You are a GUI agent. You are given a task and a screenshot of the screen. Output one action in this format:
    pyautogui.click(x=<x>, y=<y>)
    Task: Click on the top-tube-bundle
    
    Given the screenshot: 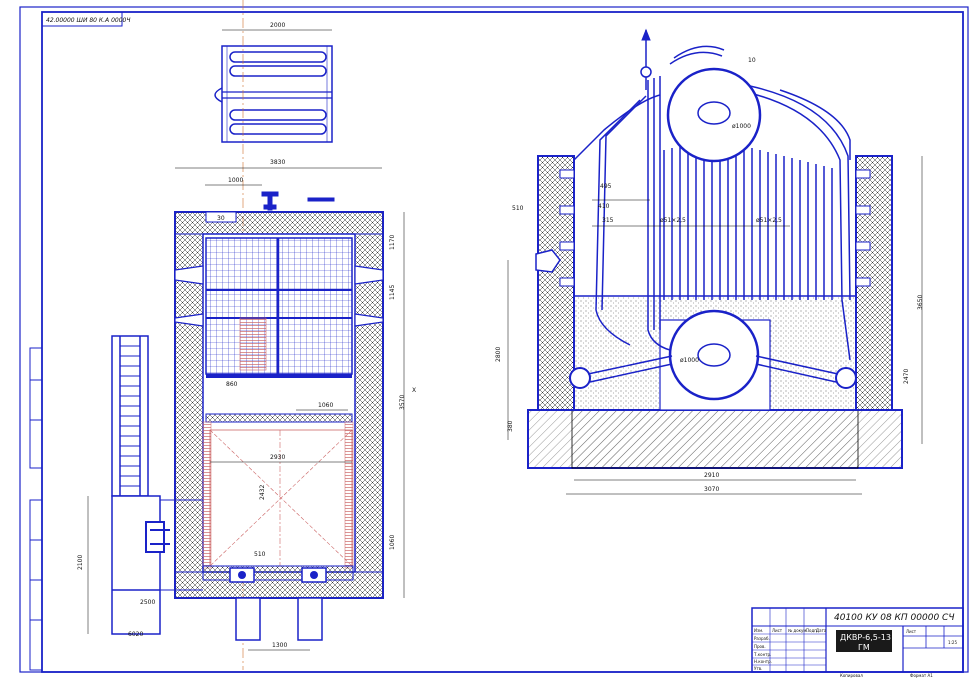 What is the action you would take?
    pyautogui.click(x=273, y=94)
    